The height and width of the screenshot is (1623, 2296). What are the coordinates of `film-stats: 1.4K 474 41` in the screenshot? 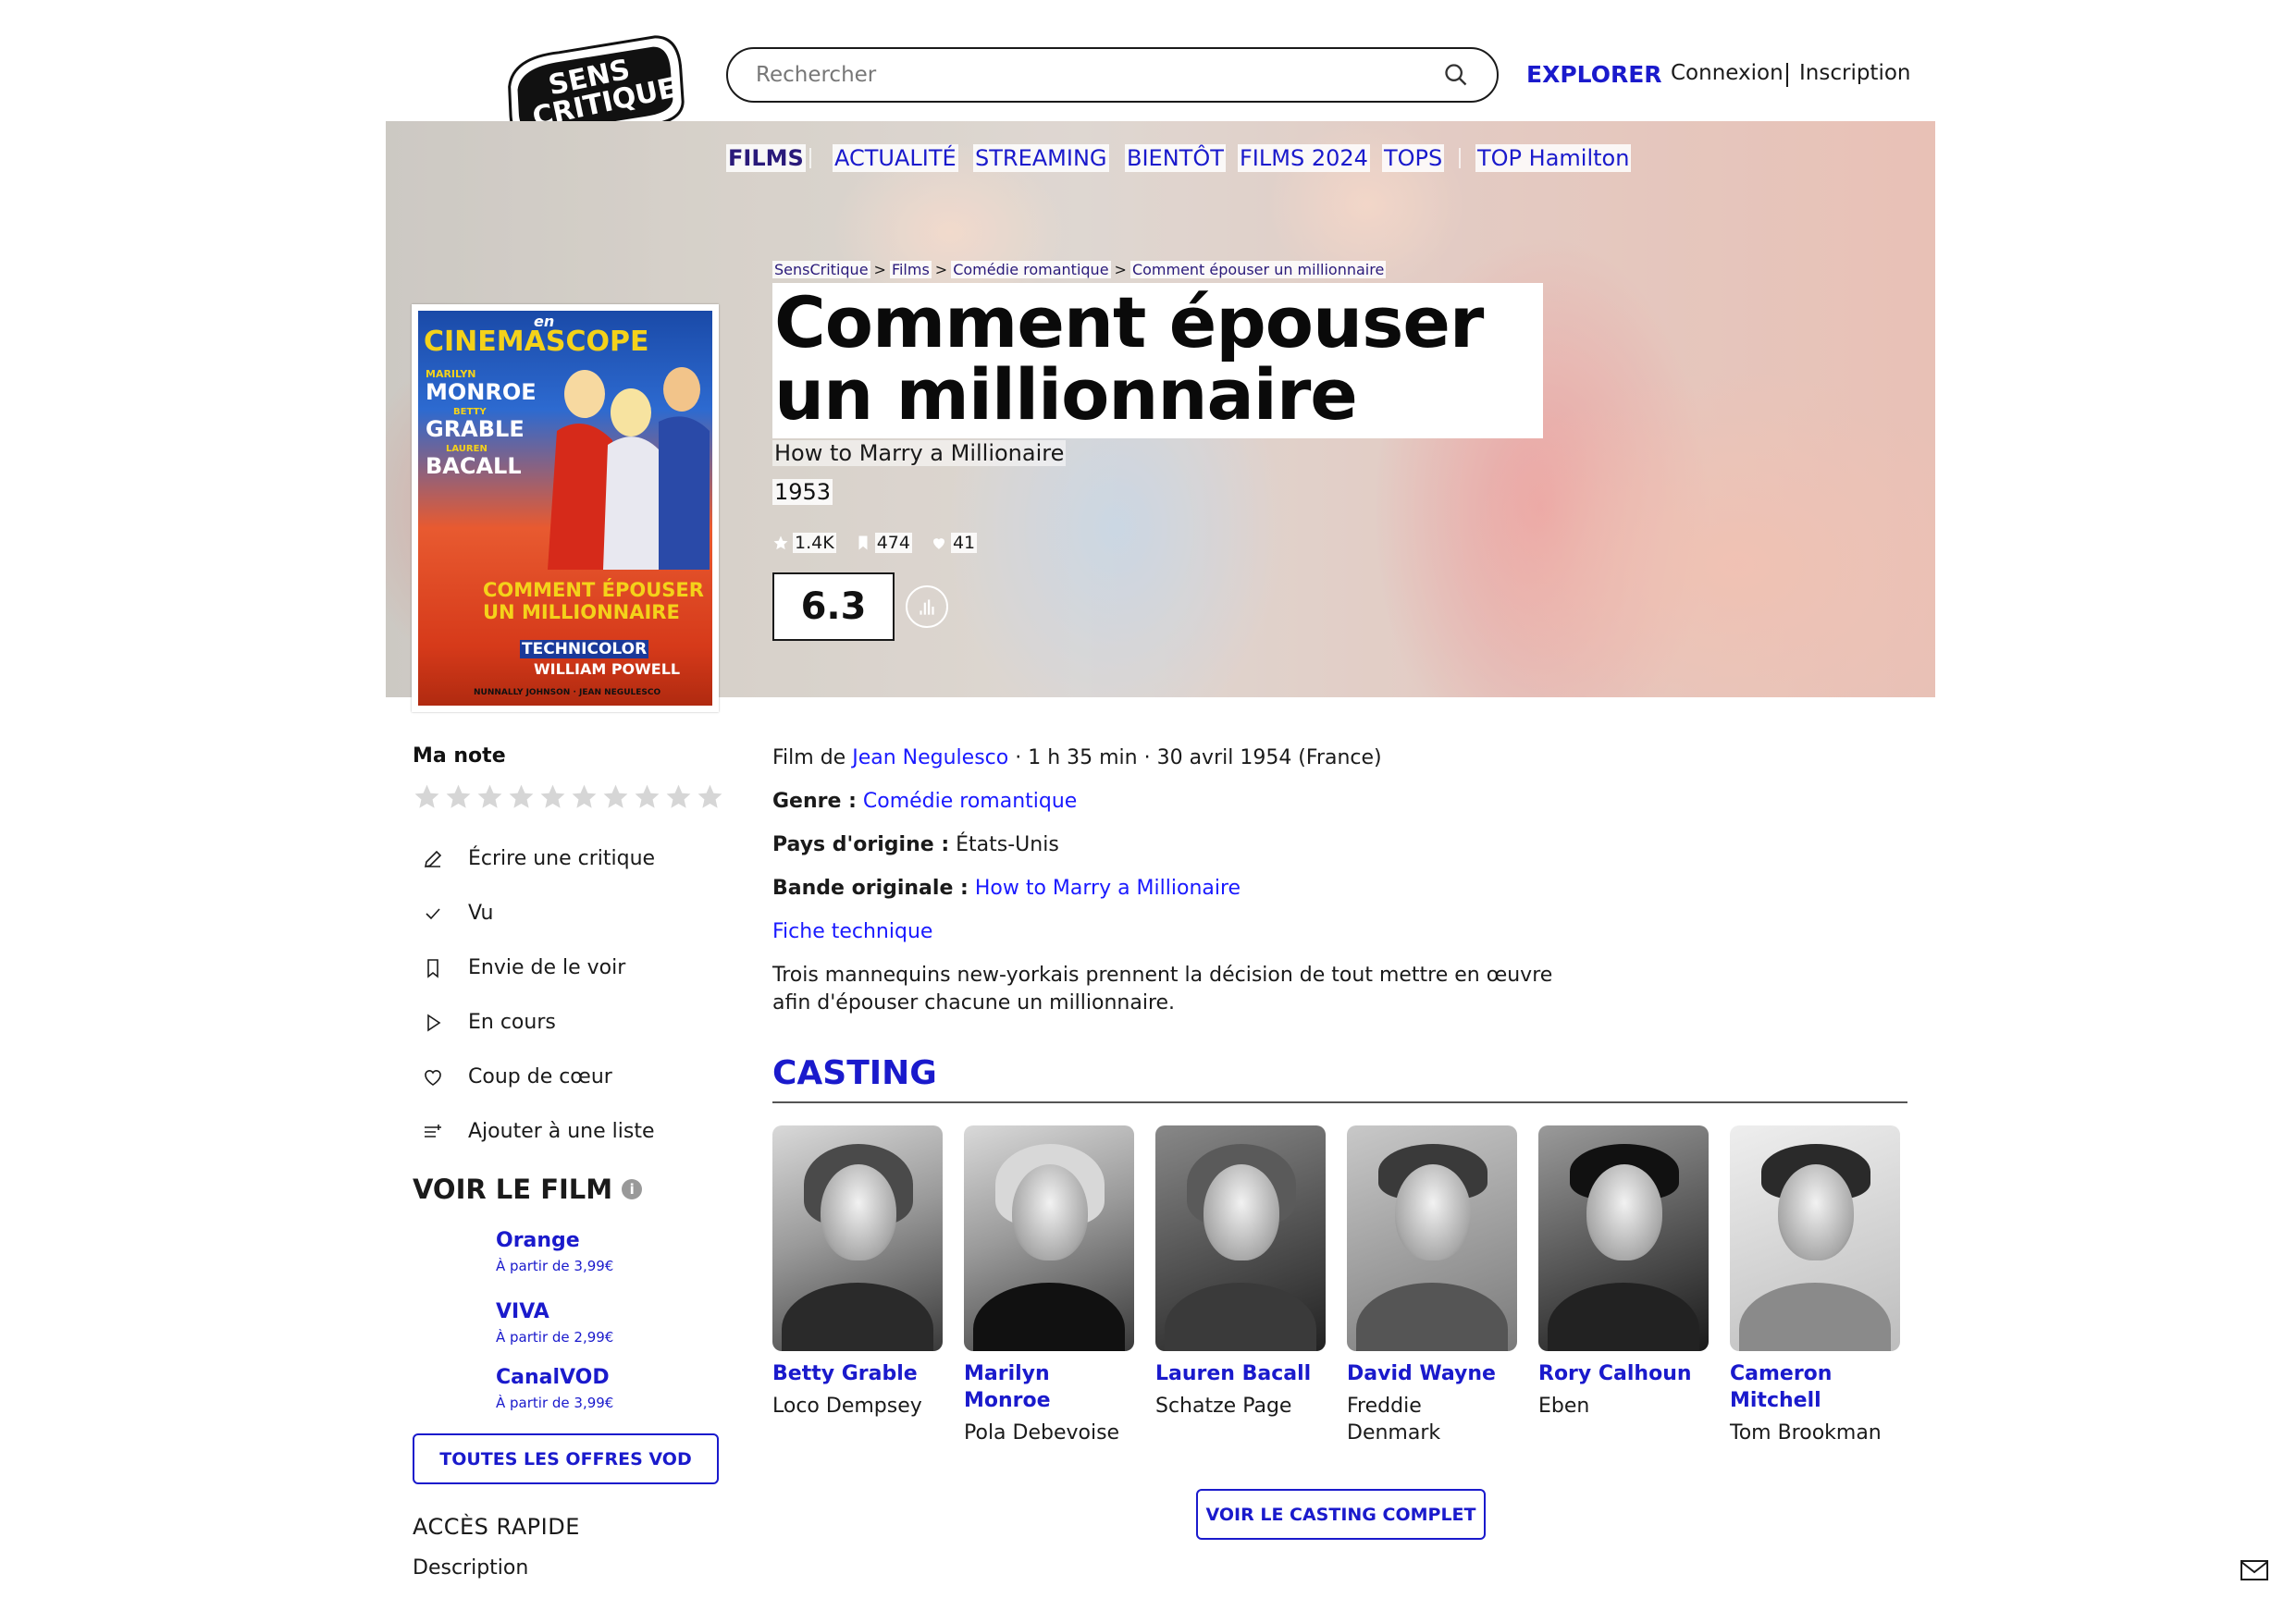 It's located at (875, 543).